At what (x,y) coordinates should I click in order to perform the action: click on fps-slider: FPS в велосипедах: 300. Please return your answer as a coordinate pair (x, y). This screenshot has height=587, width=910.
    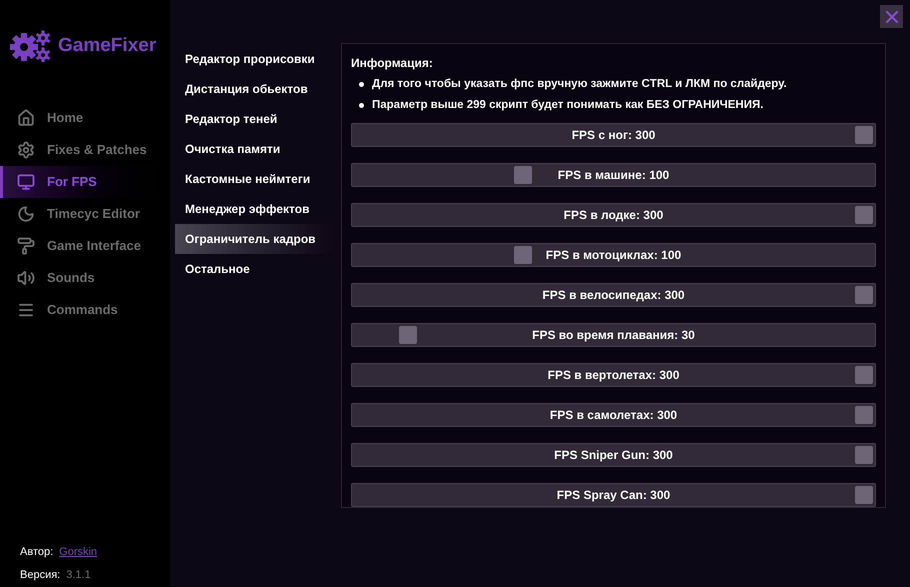
    Looking at the image, I should click on (613, 294).